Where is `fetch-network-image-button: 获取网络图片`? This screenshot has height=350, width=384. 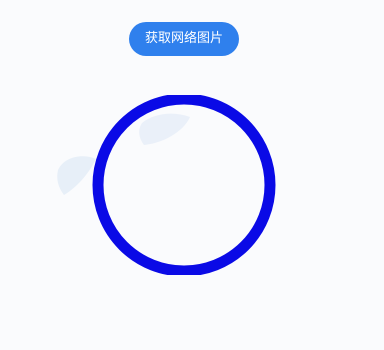
fetch-network-image-button: 获取网络图片 is located at coordinates (184, 39).